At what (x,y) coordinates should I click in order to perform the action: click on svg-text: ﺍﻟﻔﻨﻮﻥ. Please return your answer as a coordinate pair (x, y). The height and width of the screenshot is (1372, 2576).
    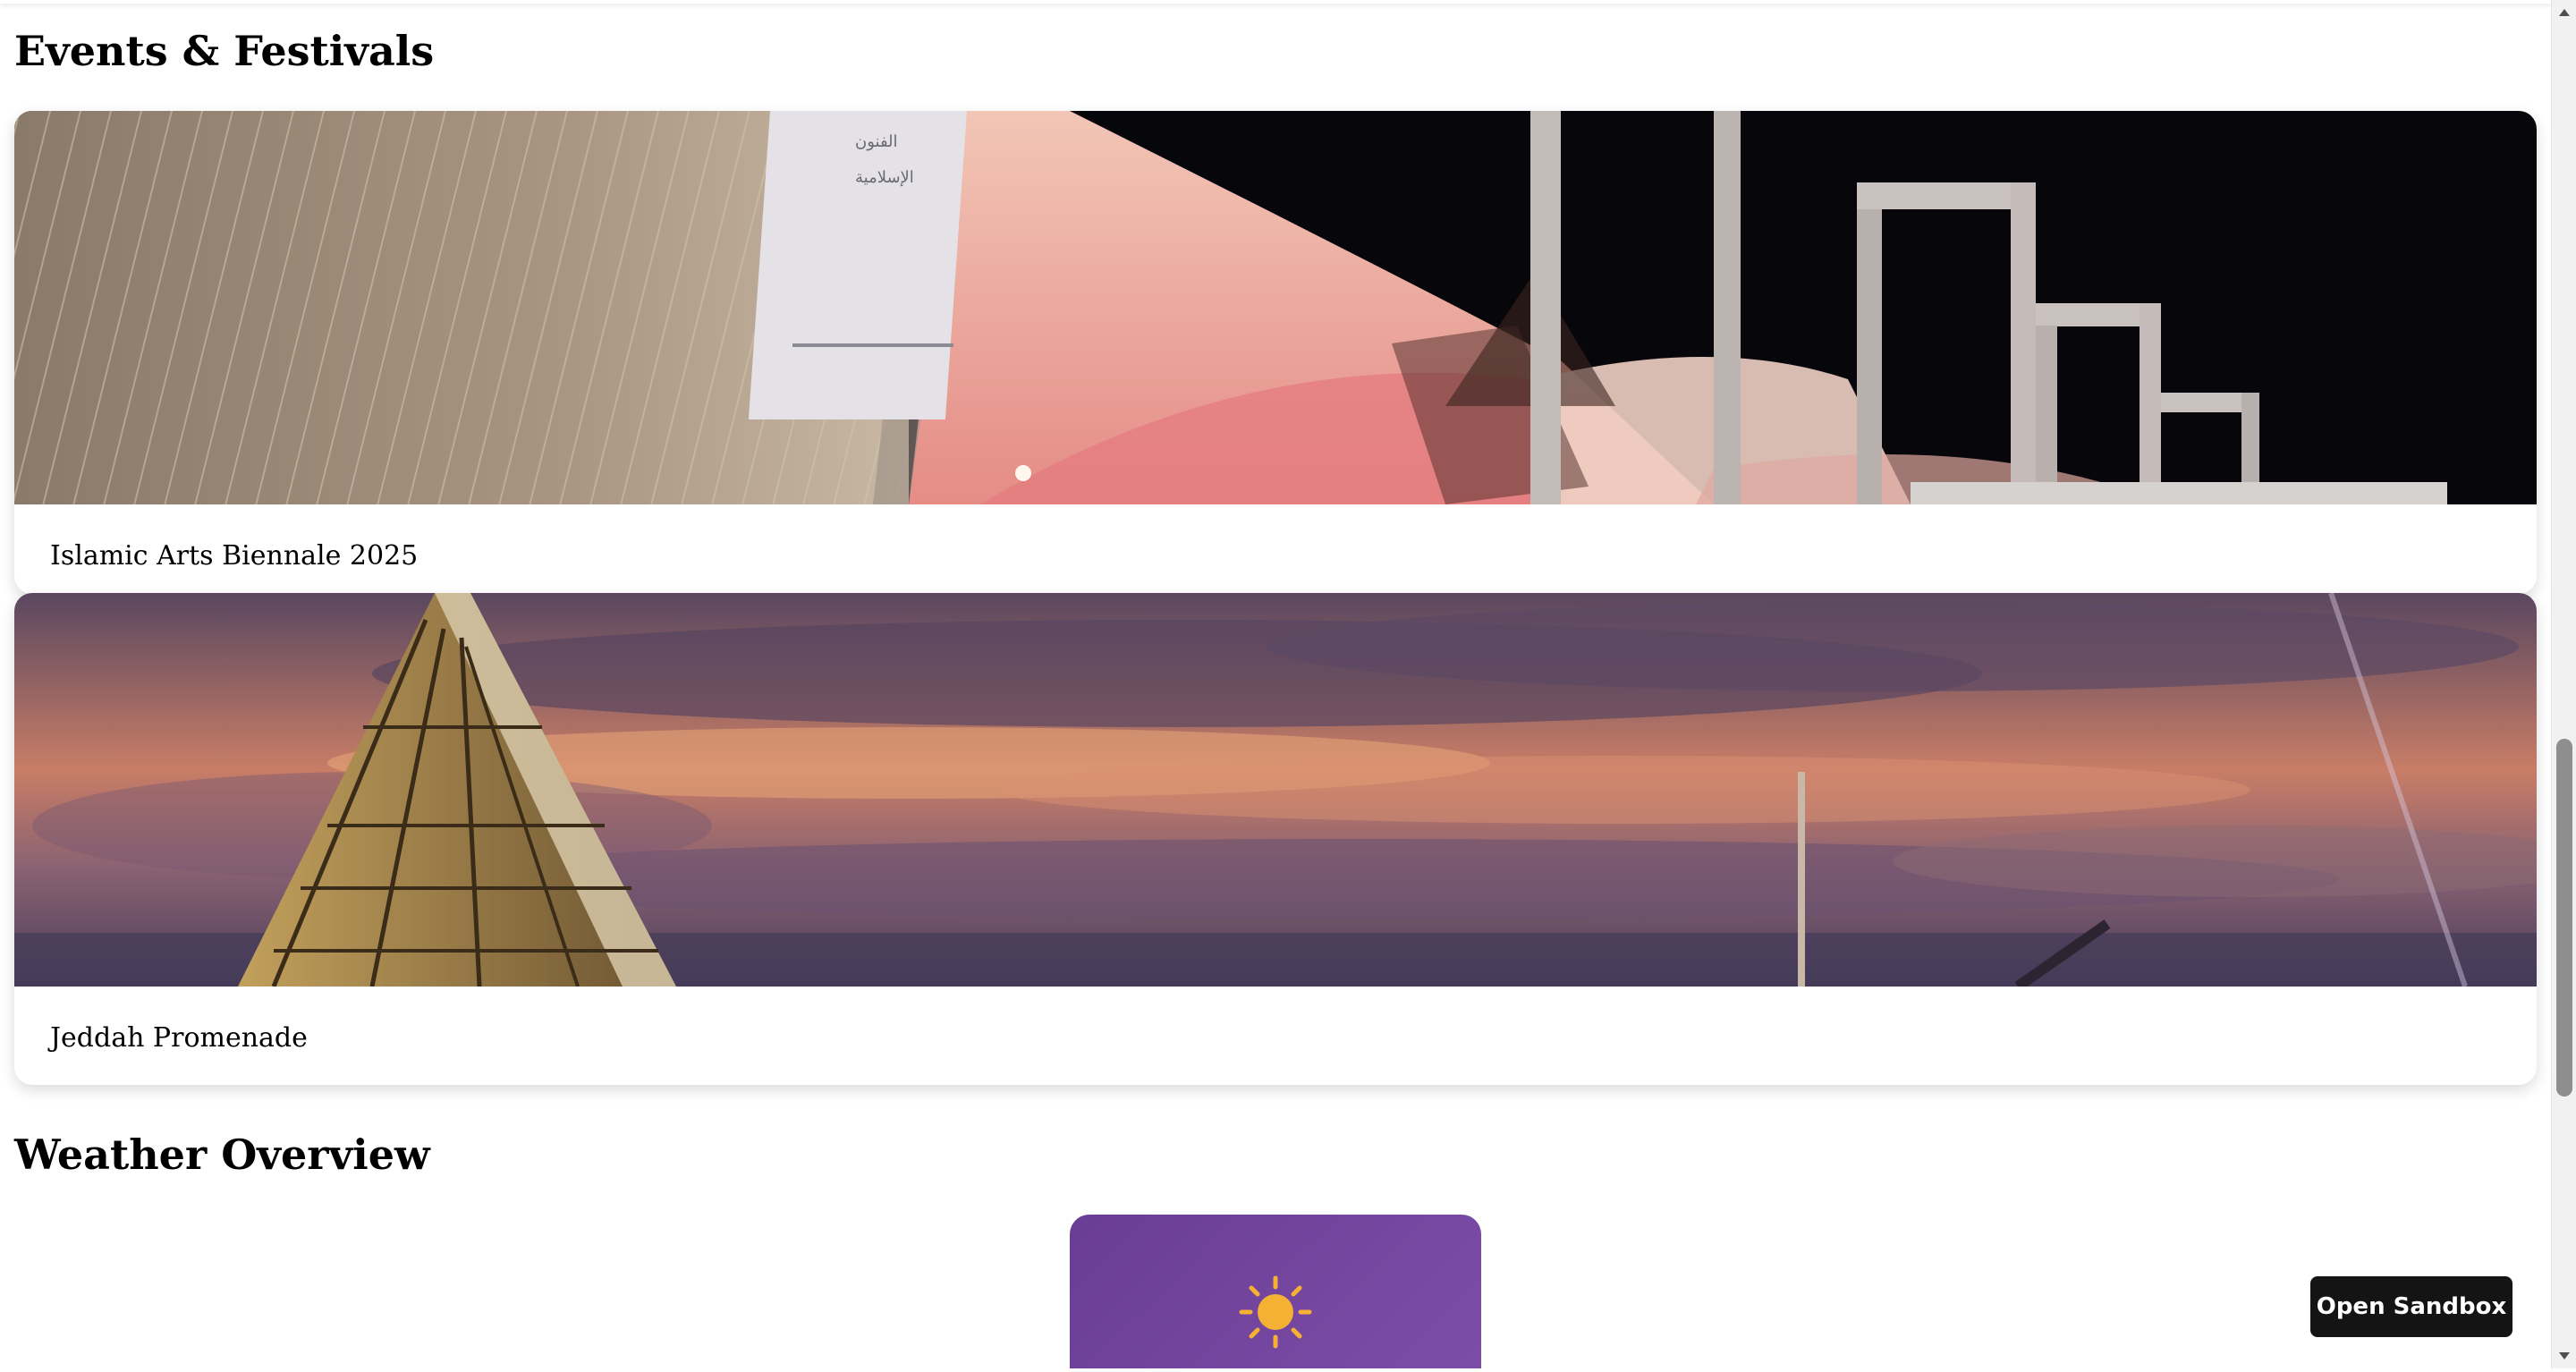
    Looking at the image, I should click on (876, 141).